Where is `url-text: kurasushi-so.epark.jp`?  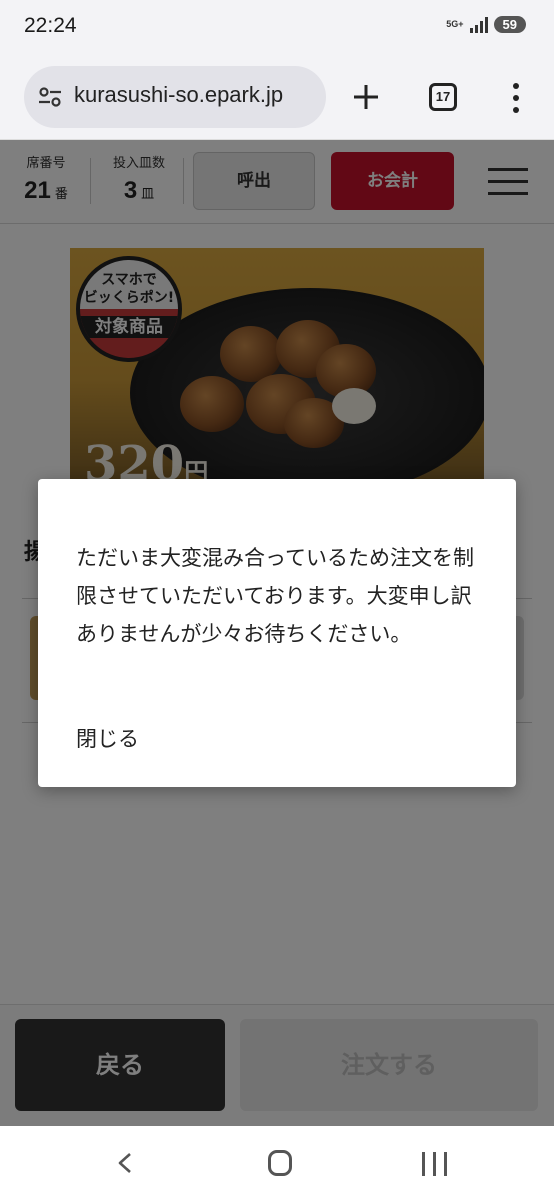 url-text: kurasushi-so.epark.jp is located at coordinates (178, 95).